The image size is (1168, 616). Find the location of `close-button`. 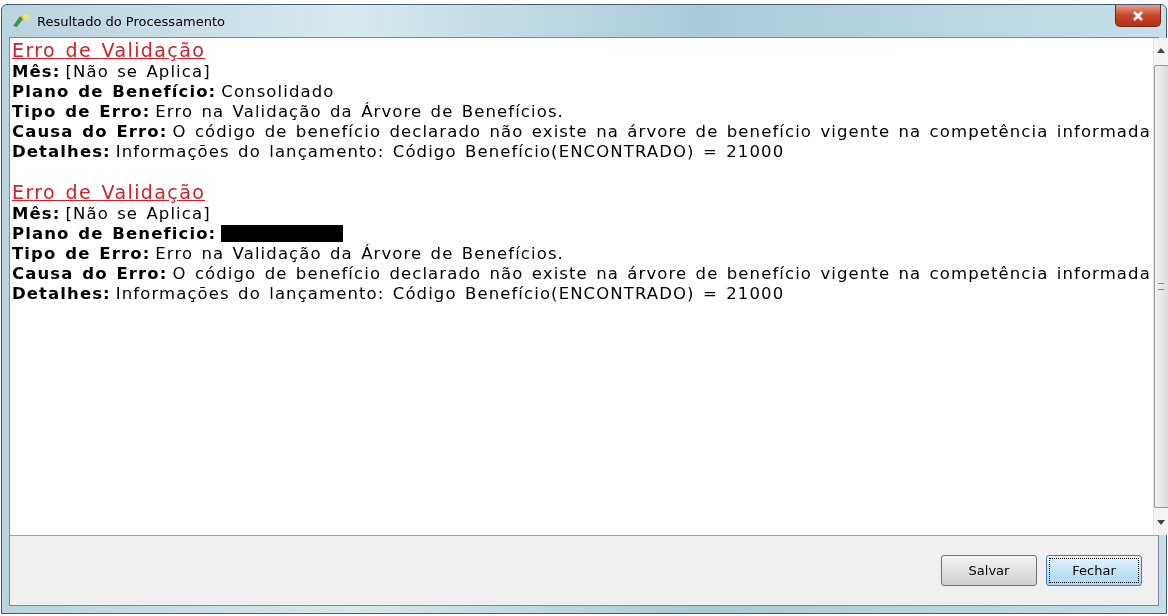

close-button is located at coordinates (1138, 16).